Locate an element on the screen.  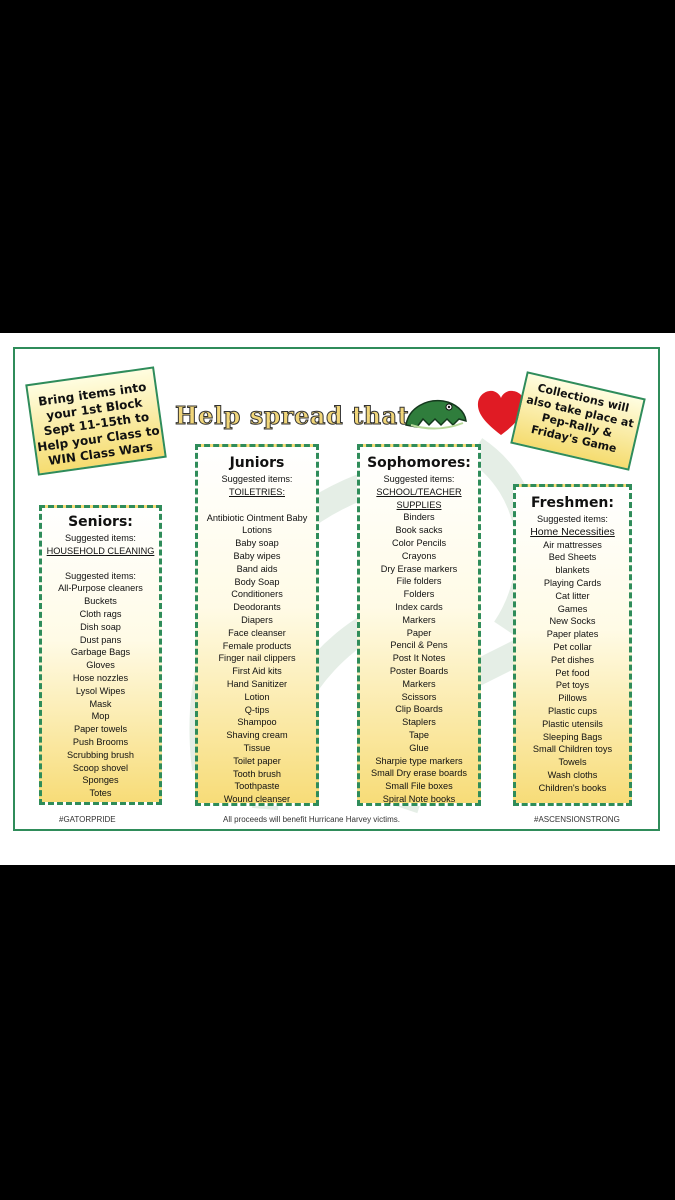
list-item: Baby soap is located at coordinates (257, 543).